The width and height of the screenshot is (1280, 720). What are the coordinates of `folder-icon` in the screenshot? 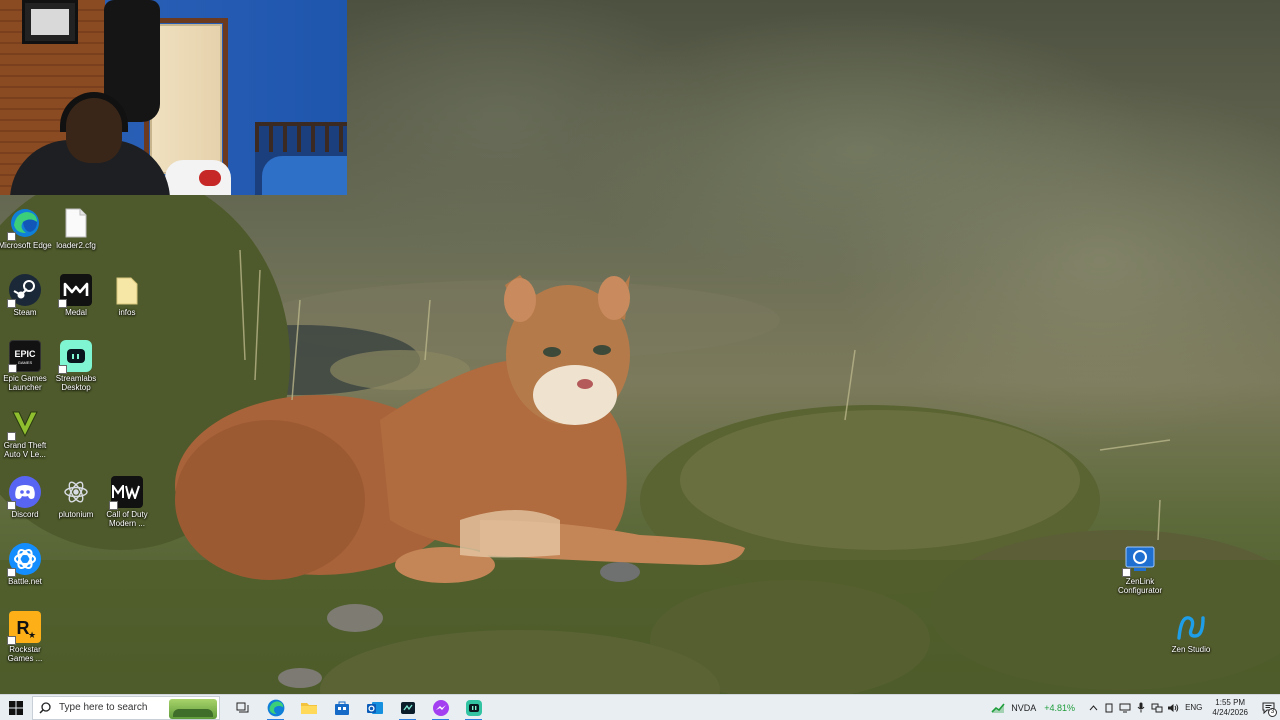 It's located at (127, 290).